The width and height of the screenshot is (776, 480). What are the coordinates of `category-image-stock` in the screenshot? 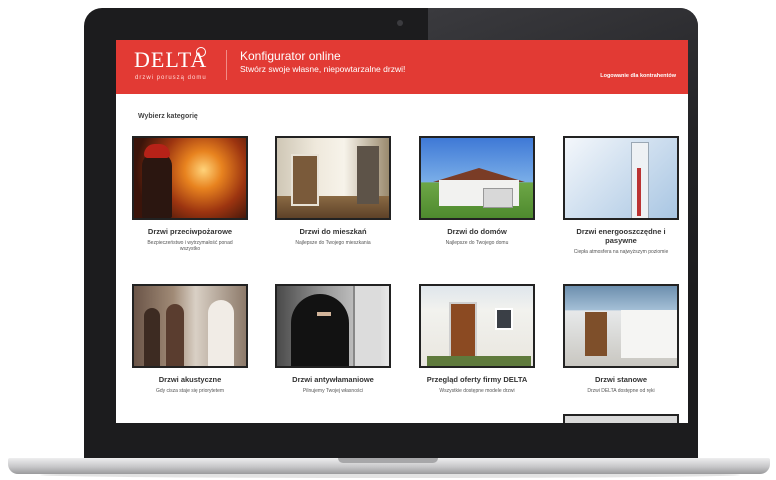 It's located at (621, 326).